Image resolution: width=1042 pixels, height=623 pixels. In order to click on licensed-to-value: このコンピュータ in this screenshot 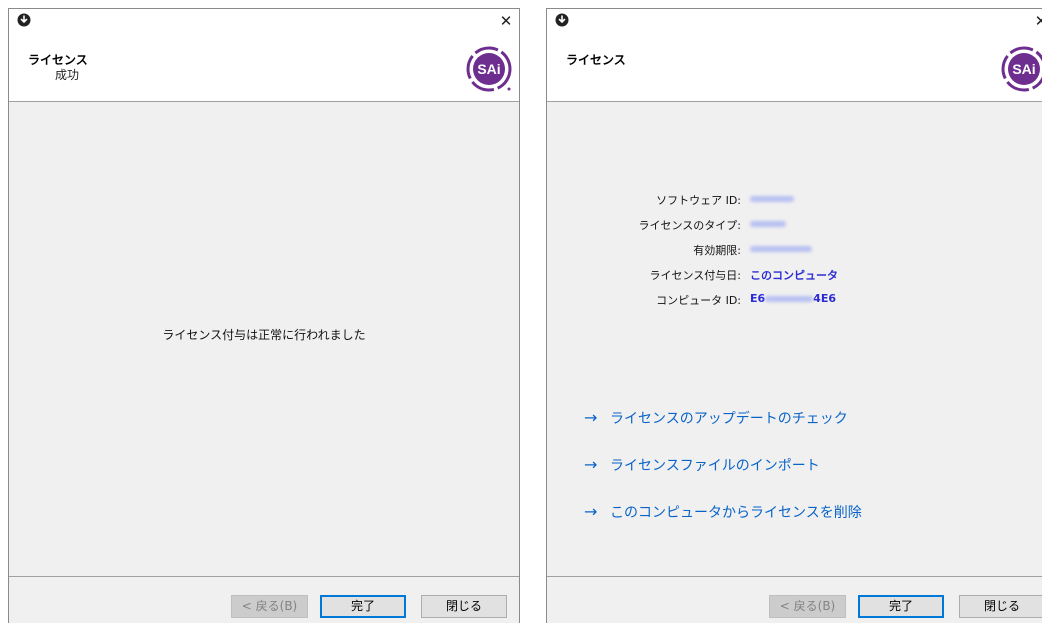, I will do `click(794, 275)`.